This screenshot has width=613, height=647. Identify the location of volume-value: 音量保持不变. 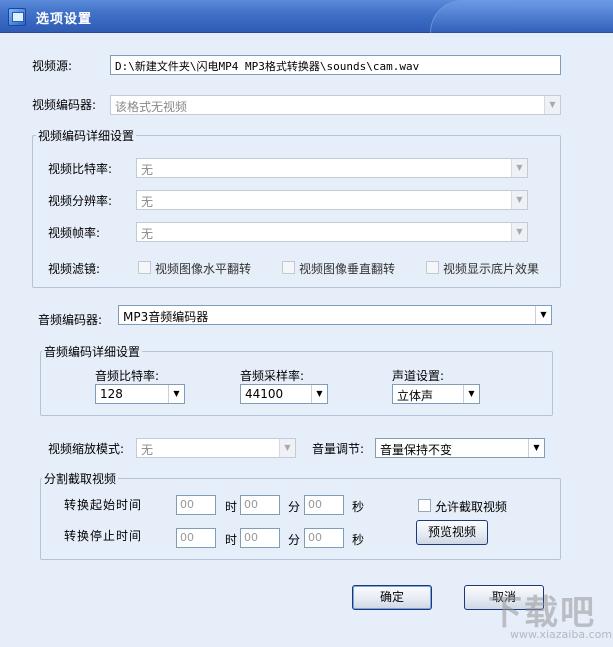
(416, 450).